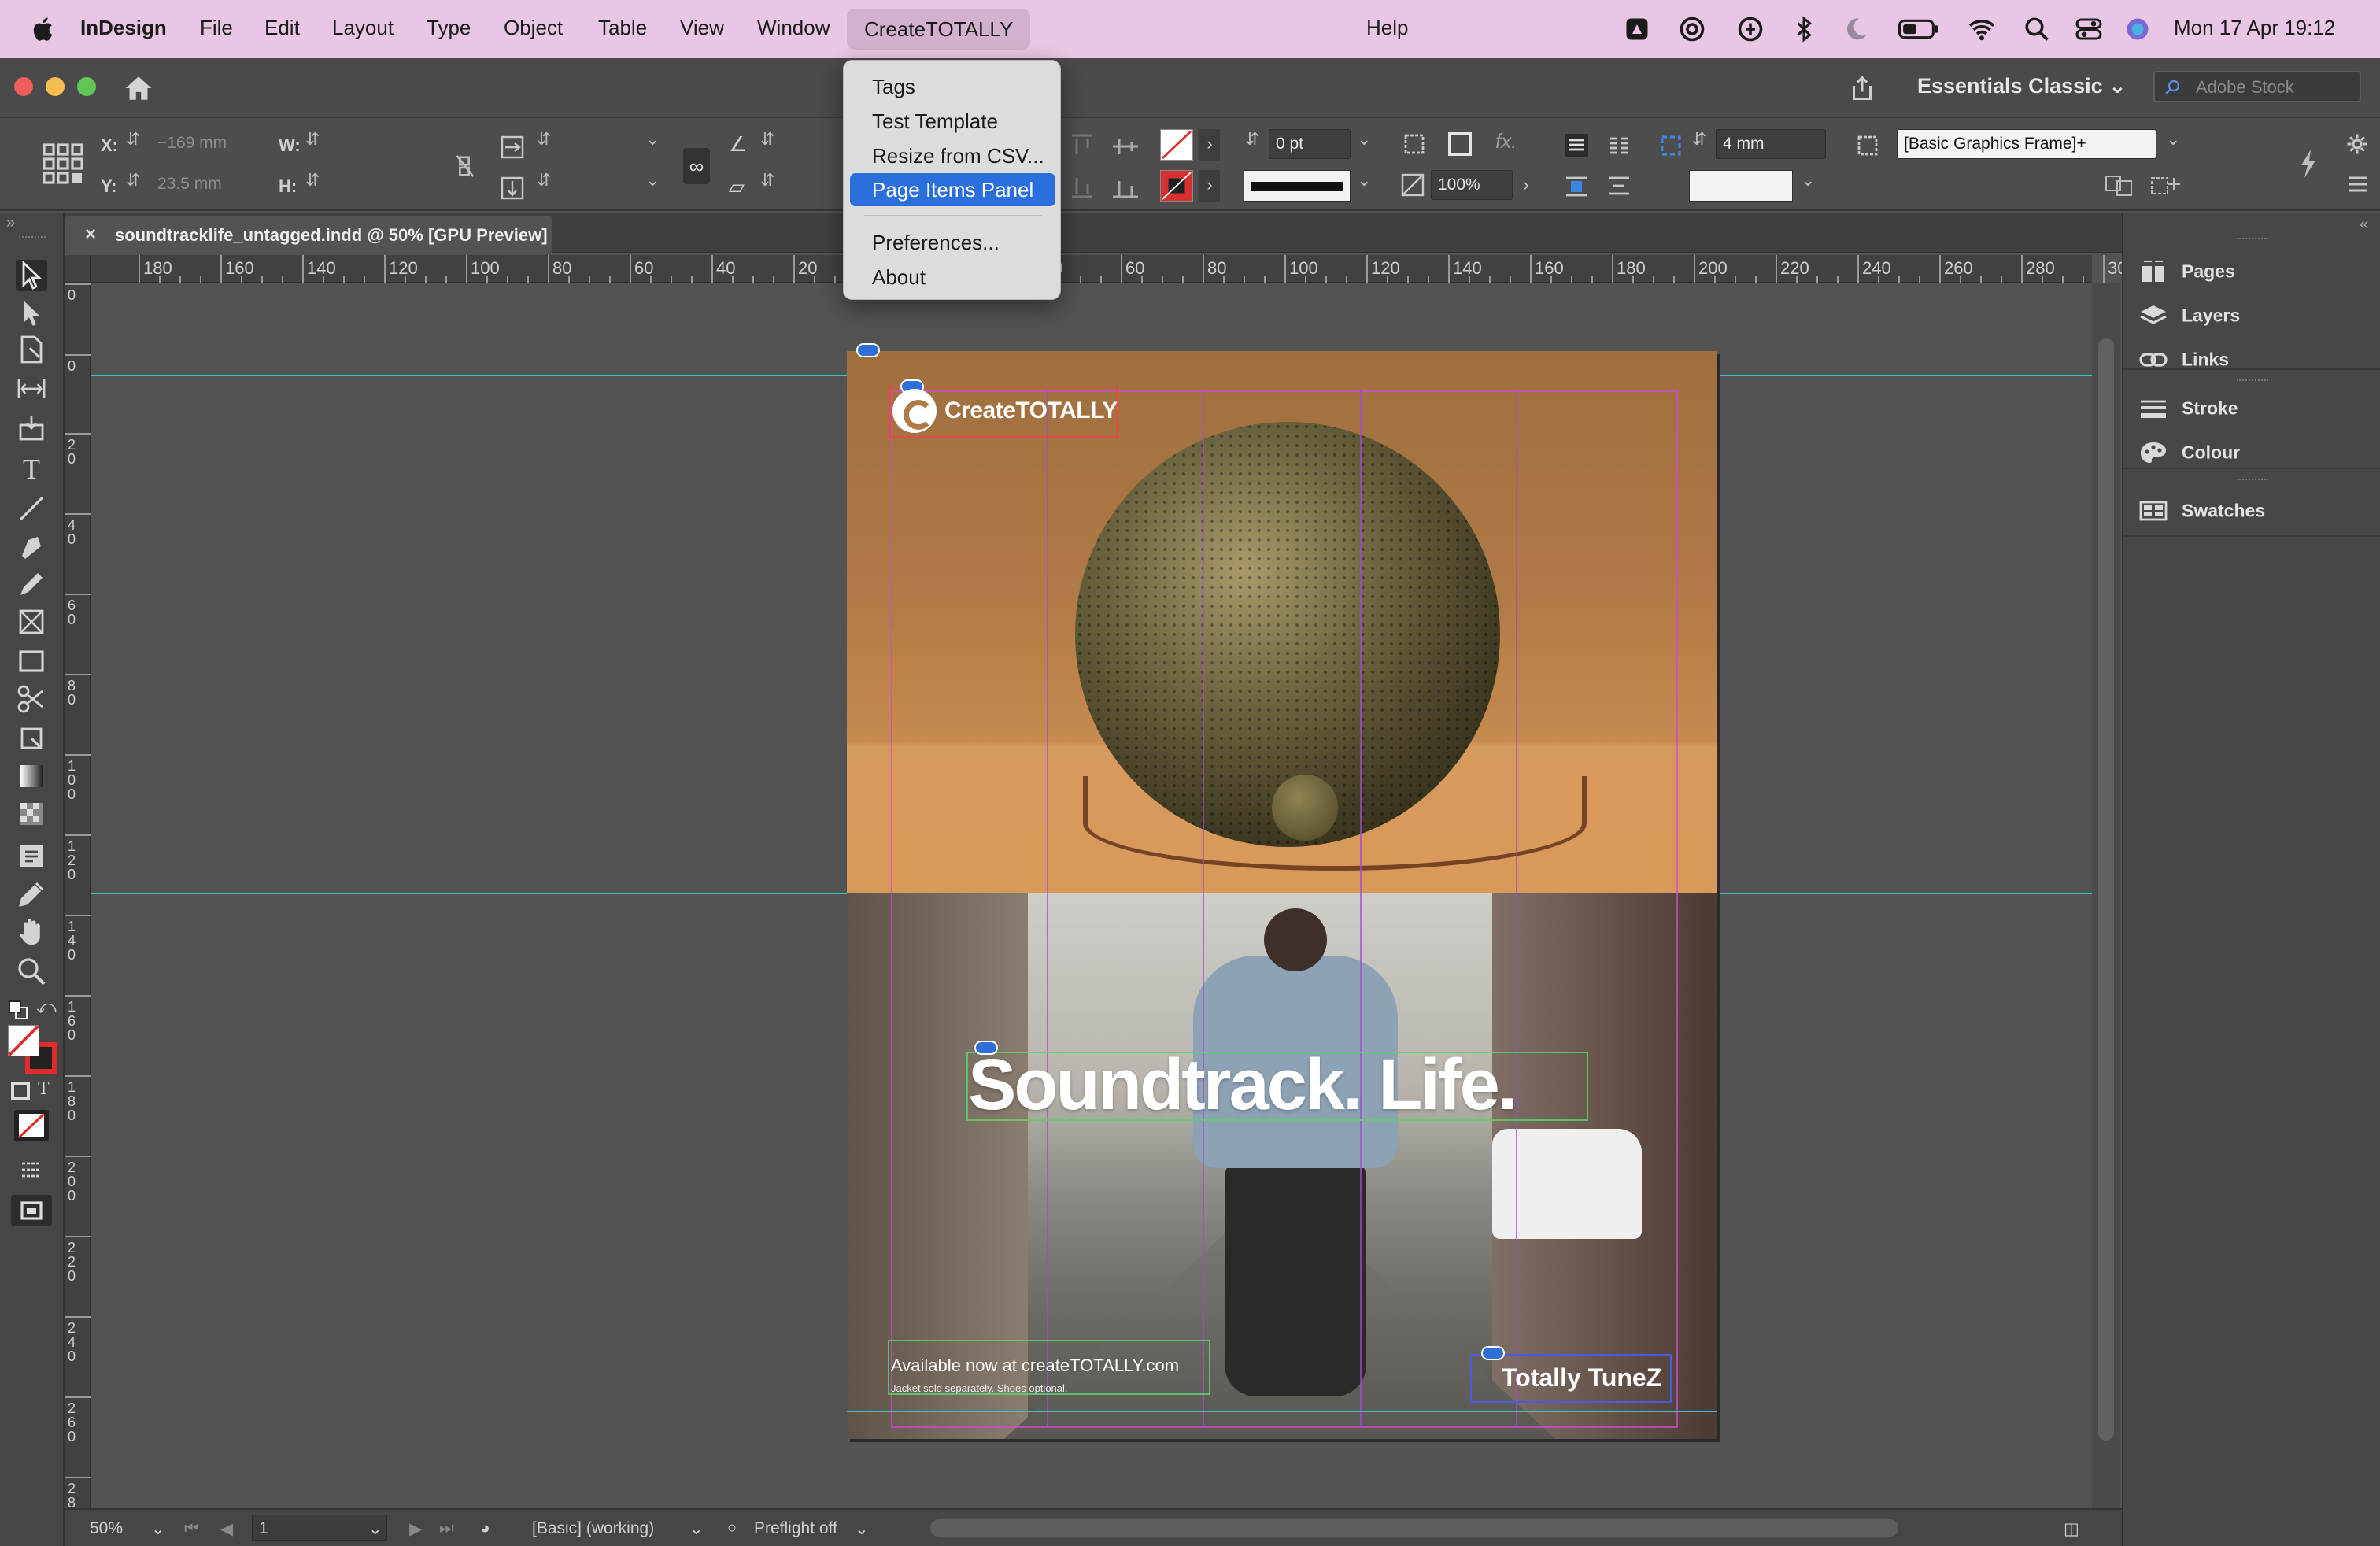 Image resolution: width=2380 pixels, height=1546 pixels. What do you see at coordinates (1808, 180) in the screenshot?
I see `column-width-chevron-icon: ⌄` at bounding box center [1808, 180].